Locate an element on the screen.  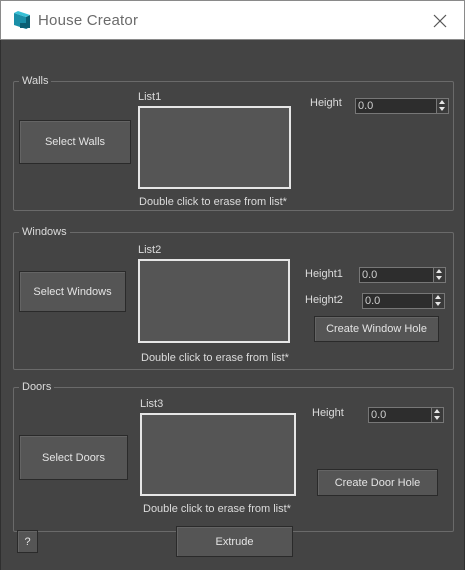
windows-height2-label: Height2 is located at coordinates (324, 300).